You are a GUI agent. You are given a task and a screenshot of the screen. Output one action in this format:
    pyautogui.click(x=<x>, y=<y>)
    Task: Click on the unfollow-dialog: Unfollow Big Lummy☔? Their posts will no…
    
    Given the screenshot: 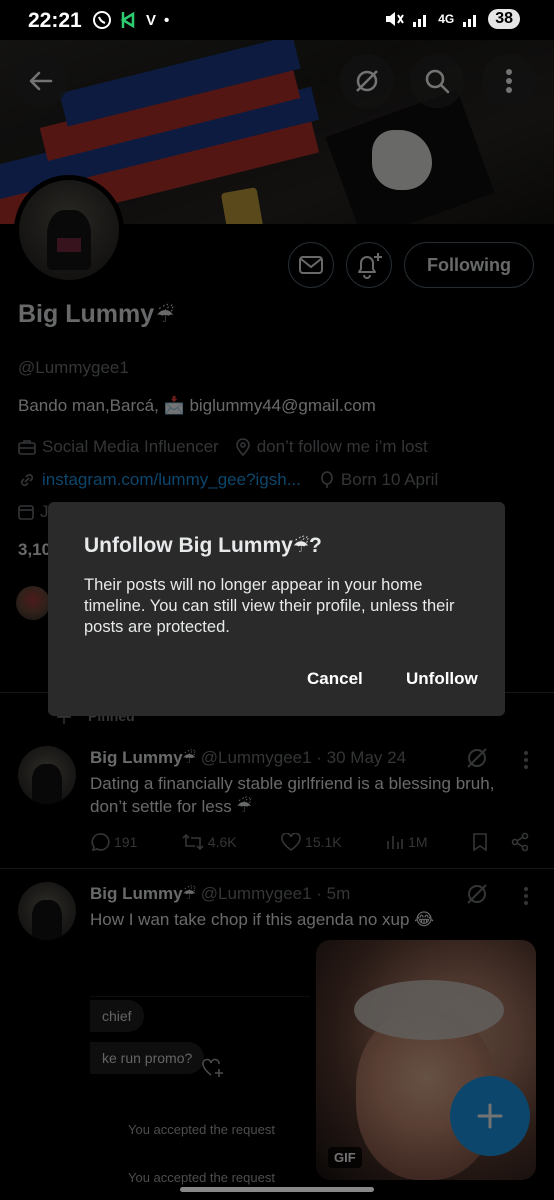 What is the action you would take?
    pyautogui.click(x=276, y=609)
    